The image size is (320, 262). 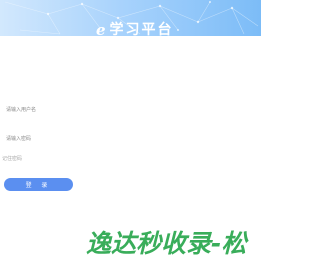 I want to click on username-row, so click(x=130, y=110).